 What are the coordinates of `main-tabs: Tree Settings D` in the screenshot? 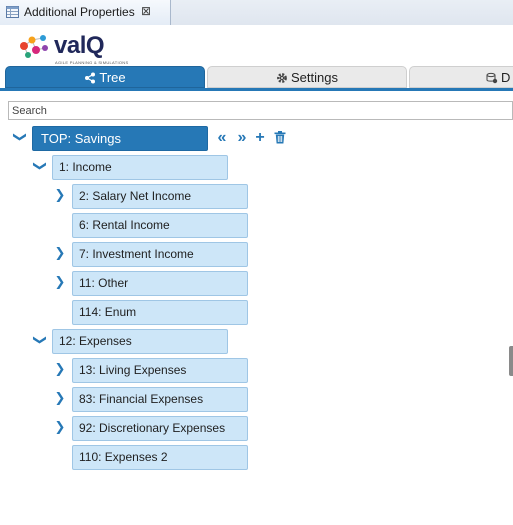 It's located at (256, 78).